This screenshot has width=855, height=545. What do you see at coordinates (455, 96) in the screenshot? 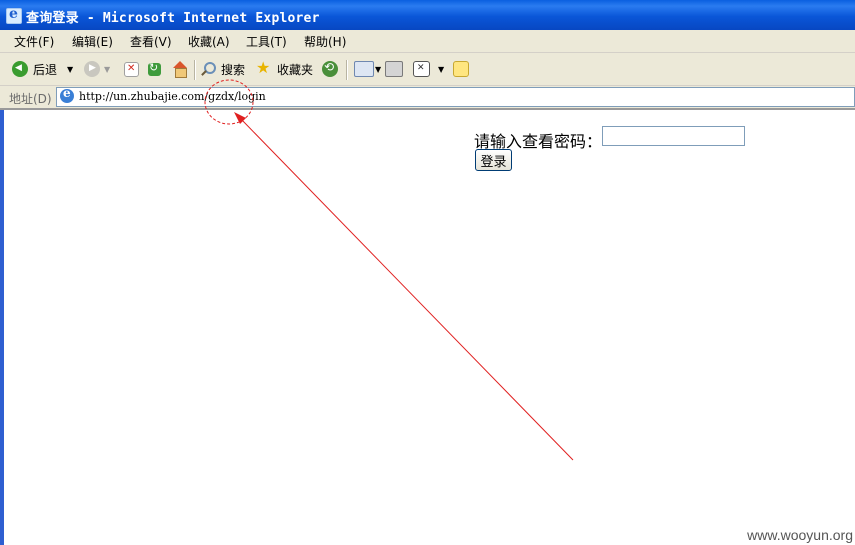
I see `address-input: http://un.zhubajie.com/gzdx/login` at bounding box center [455, 96].